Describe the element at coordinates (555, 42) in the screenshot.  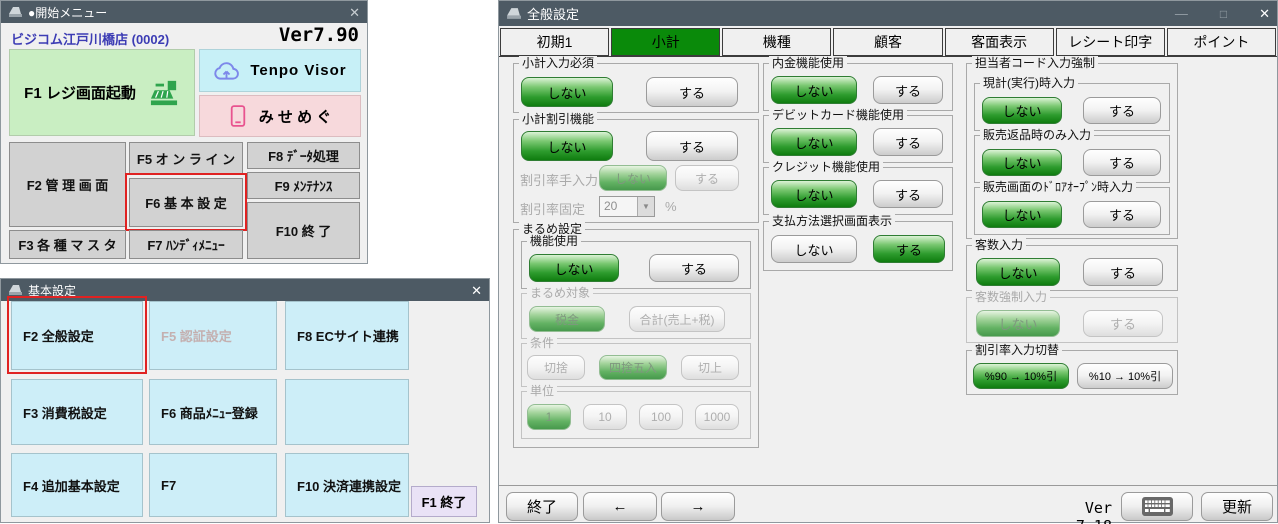
I see `tab-initial-1: 初期1` at that location.